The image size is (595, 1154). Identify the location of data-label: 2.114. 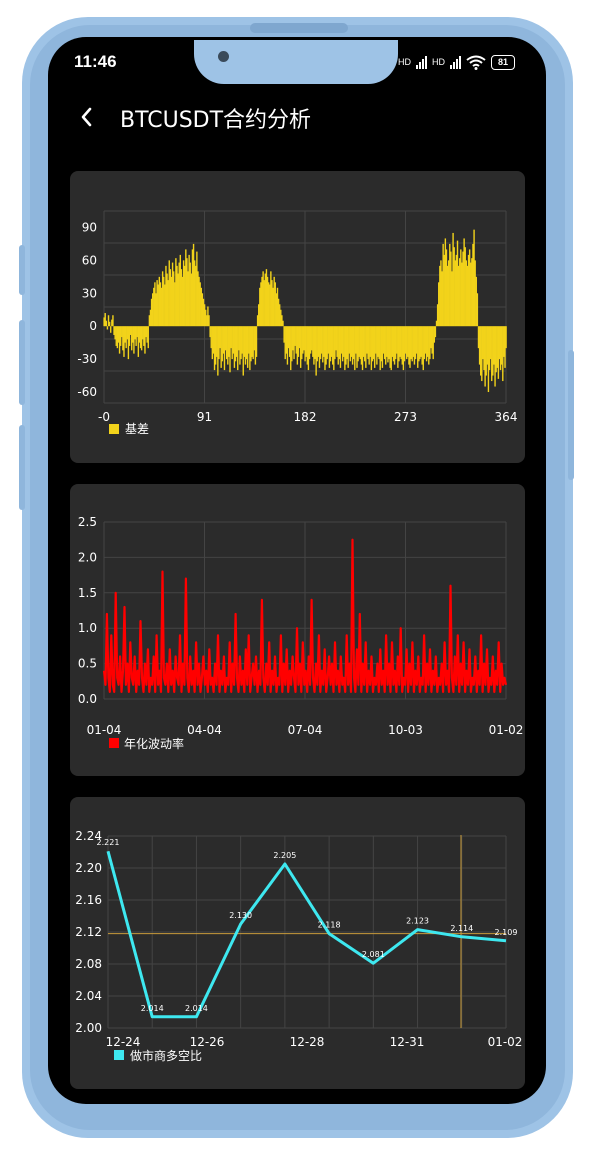
(461, 928).